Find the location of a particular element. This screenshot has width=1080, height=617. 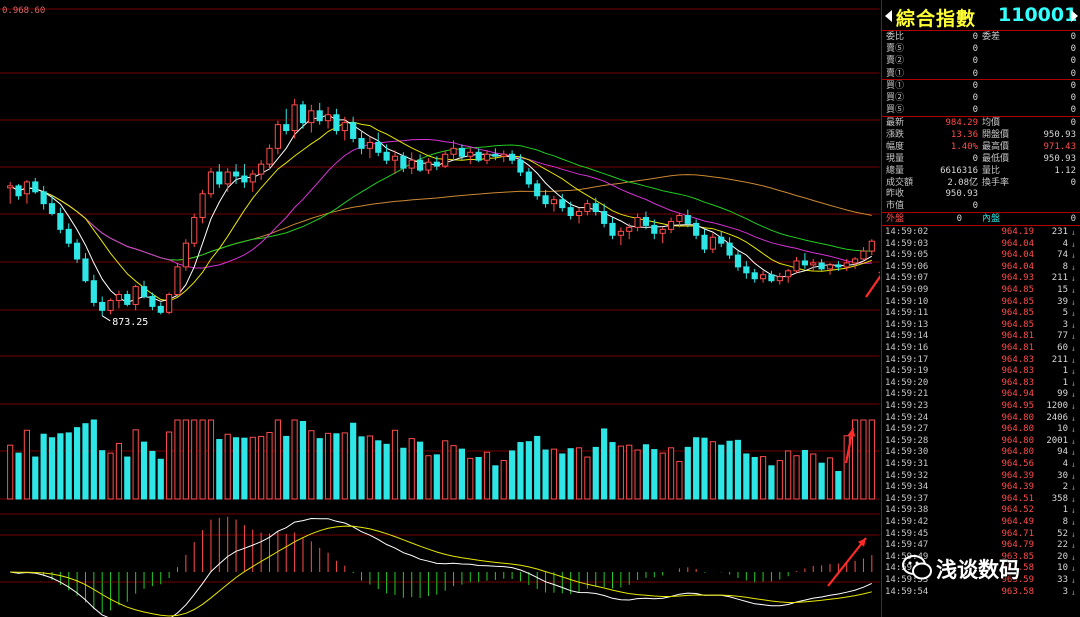

tick-row: 14:59:14 964.81 77 ↓ is located at coordinates (981, 337).